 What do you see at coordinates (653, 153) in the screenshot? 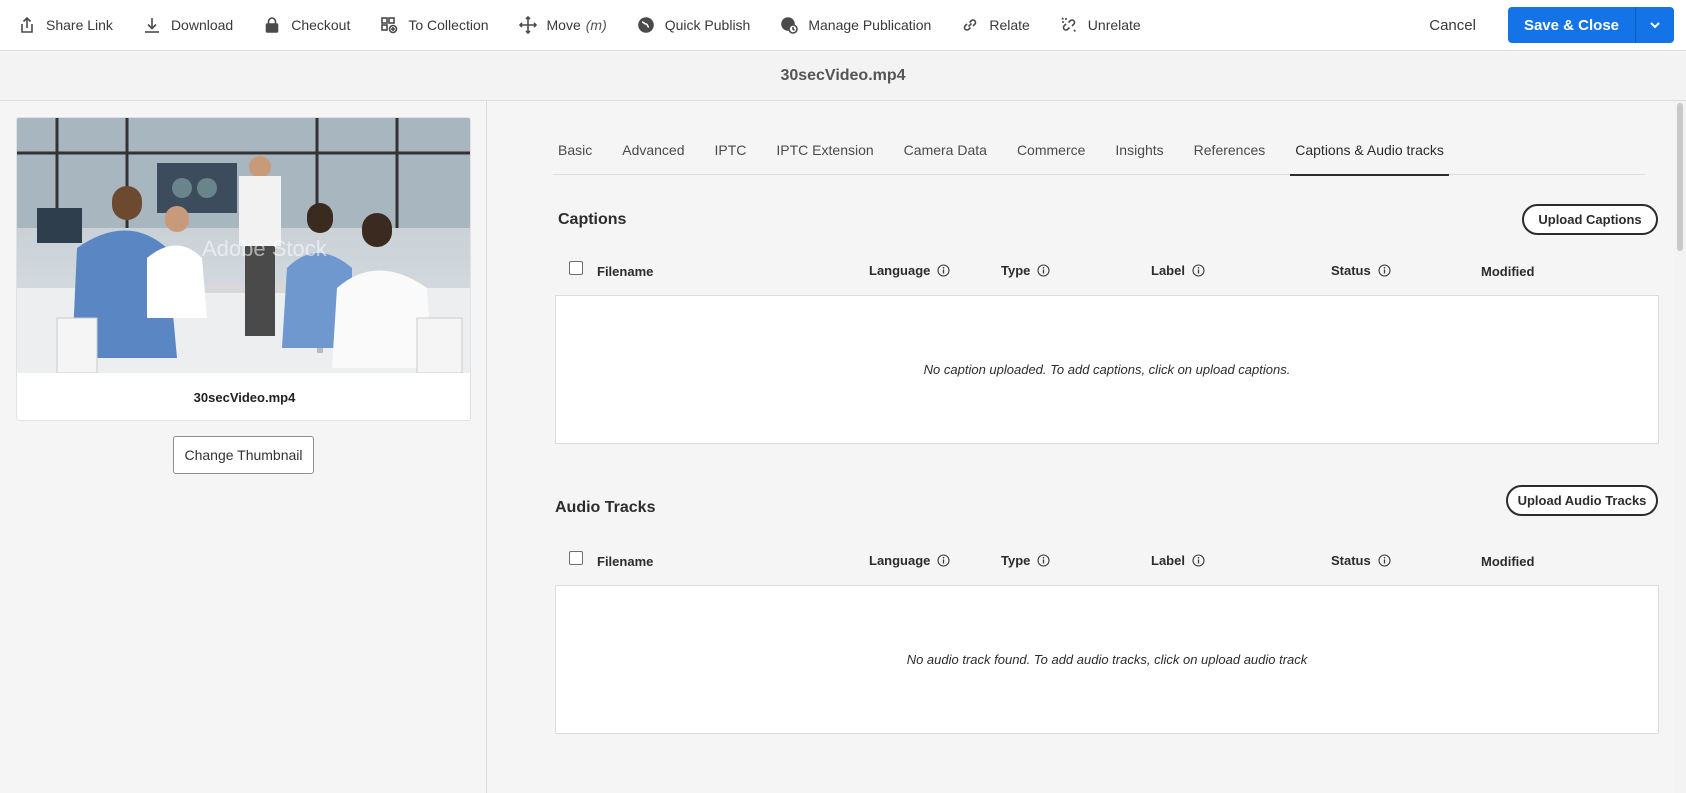
I see `tab-advanced: Advanced` at bounding box center [653, 153].